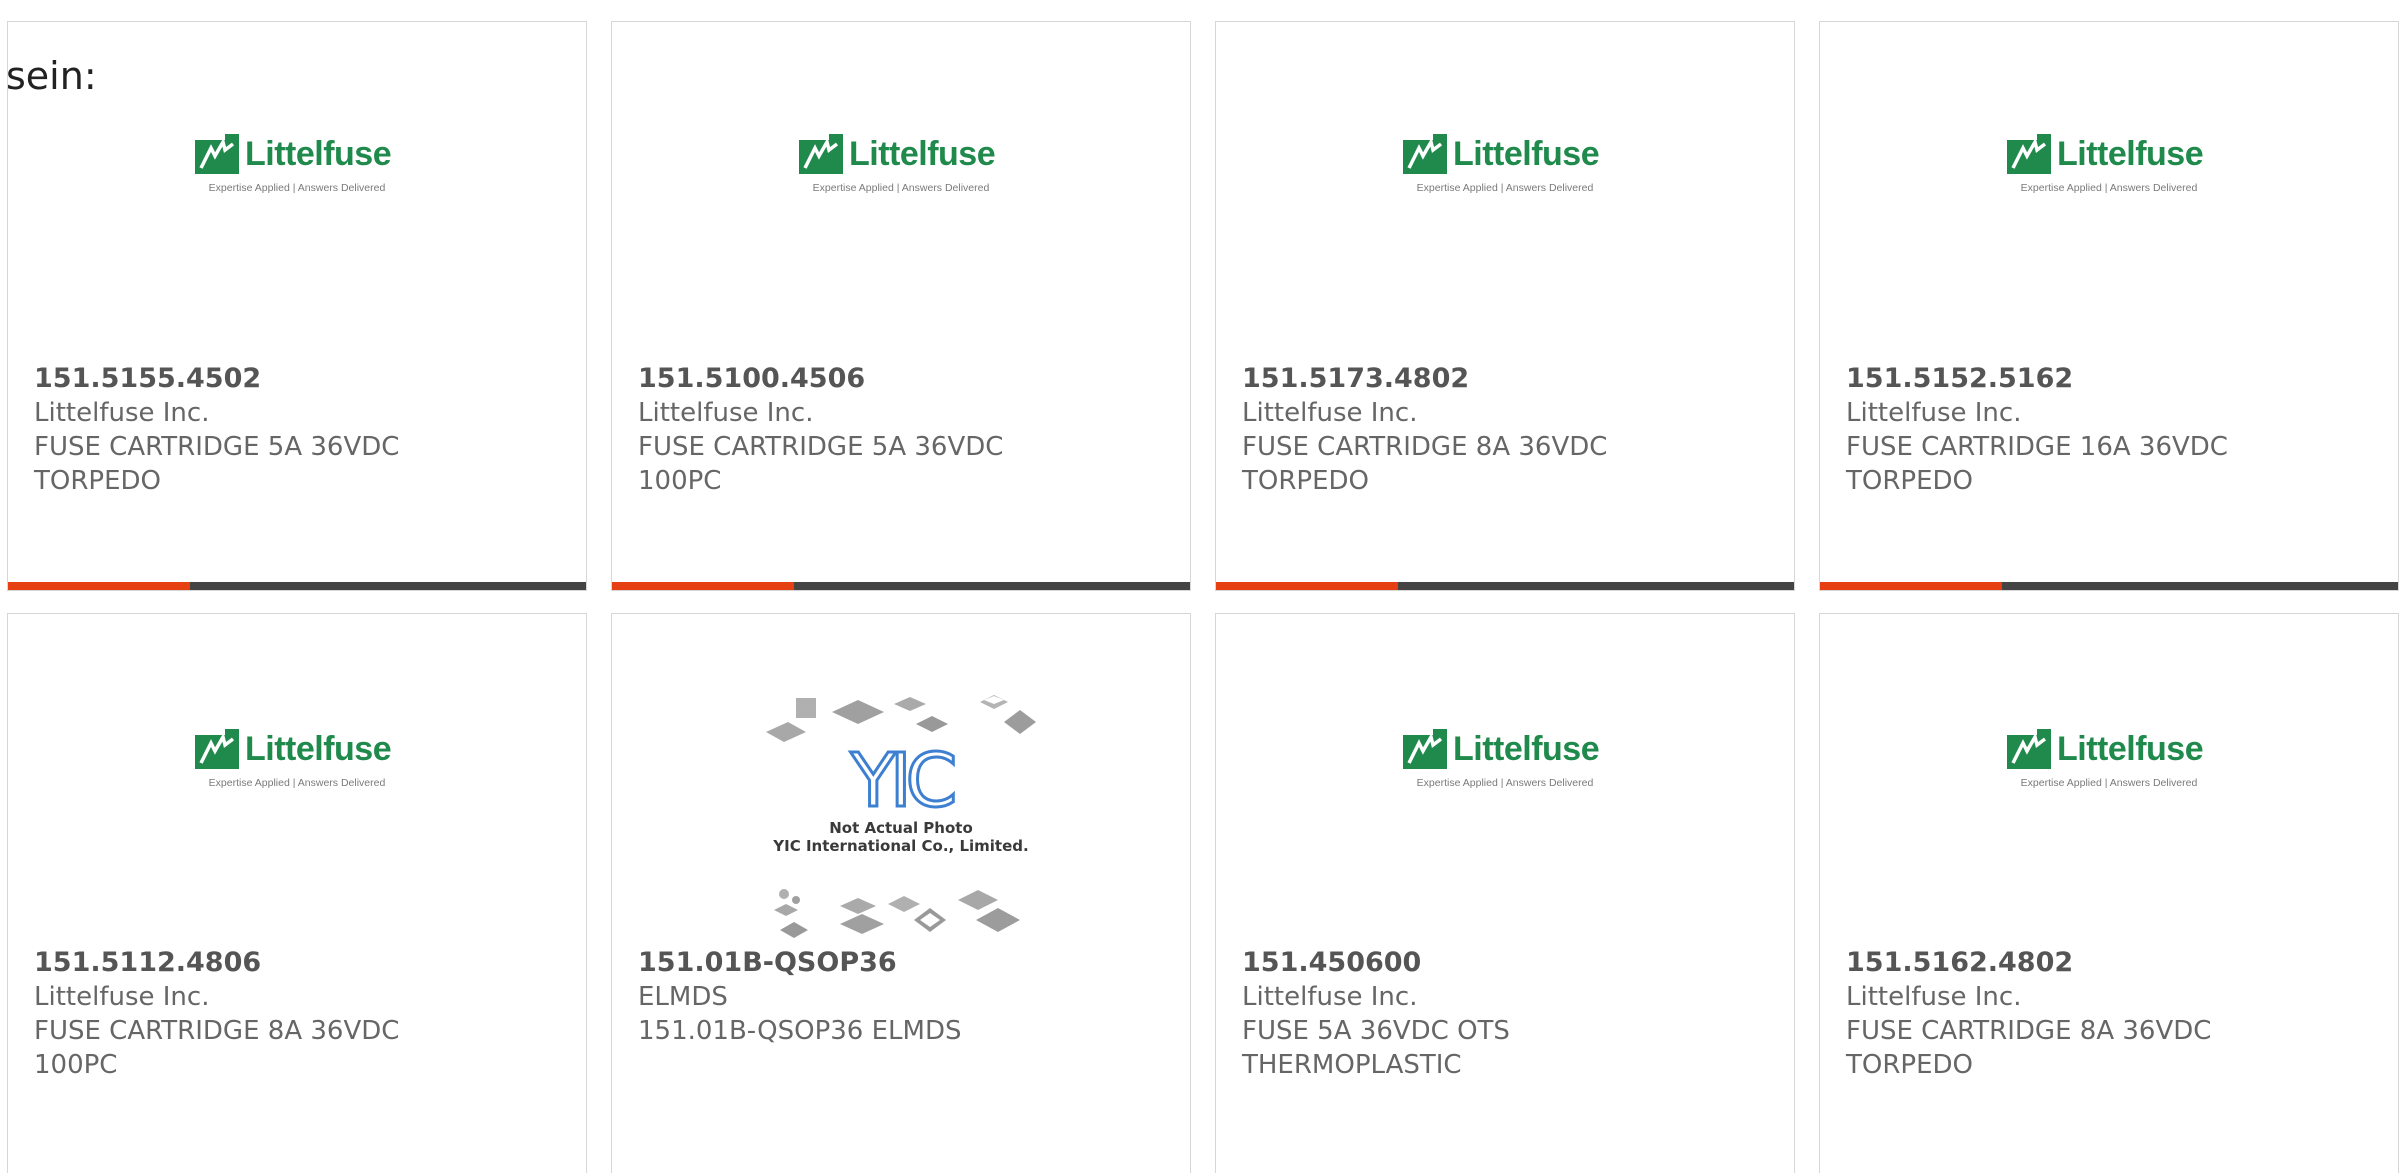 The image size is (2407, 1173). I want to click on svg-text: YIC, so click(902, 781).